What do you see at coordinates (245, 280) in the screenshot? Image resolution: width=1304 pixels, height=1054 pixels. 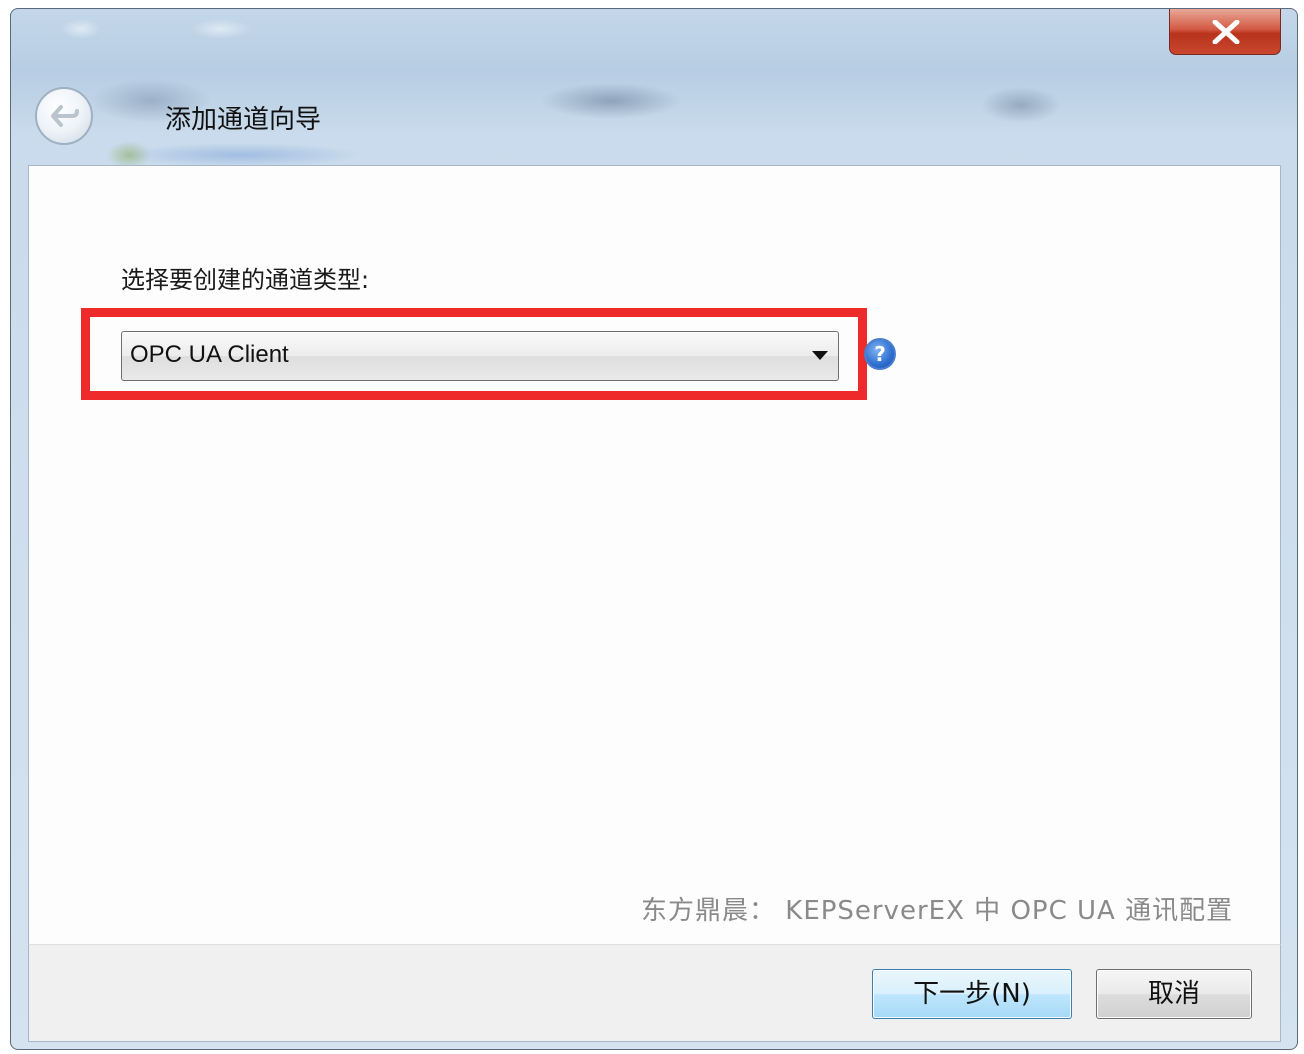 I see `channel-type-label: 选择要创建的通道类型:` at bounding box center [245, 280].